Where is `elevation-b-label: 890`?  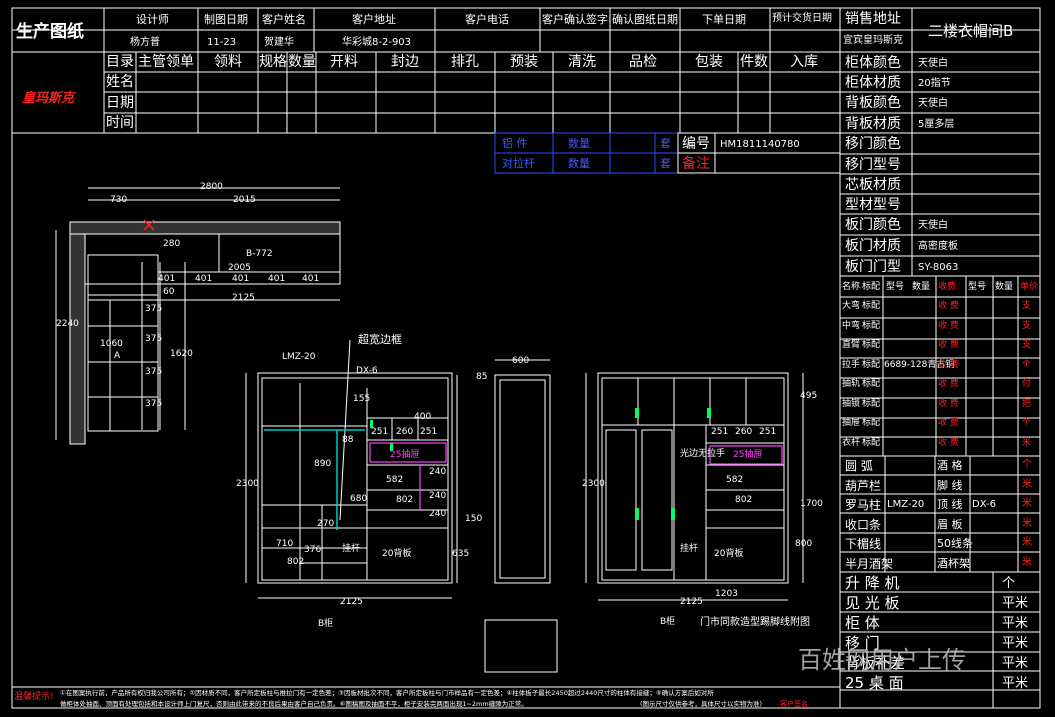 elevation-b-label: 890 is located at coordinates (323, 464).